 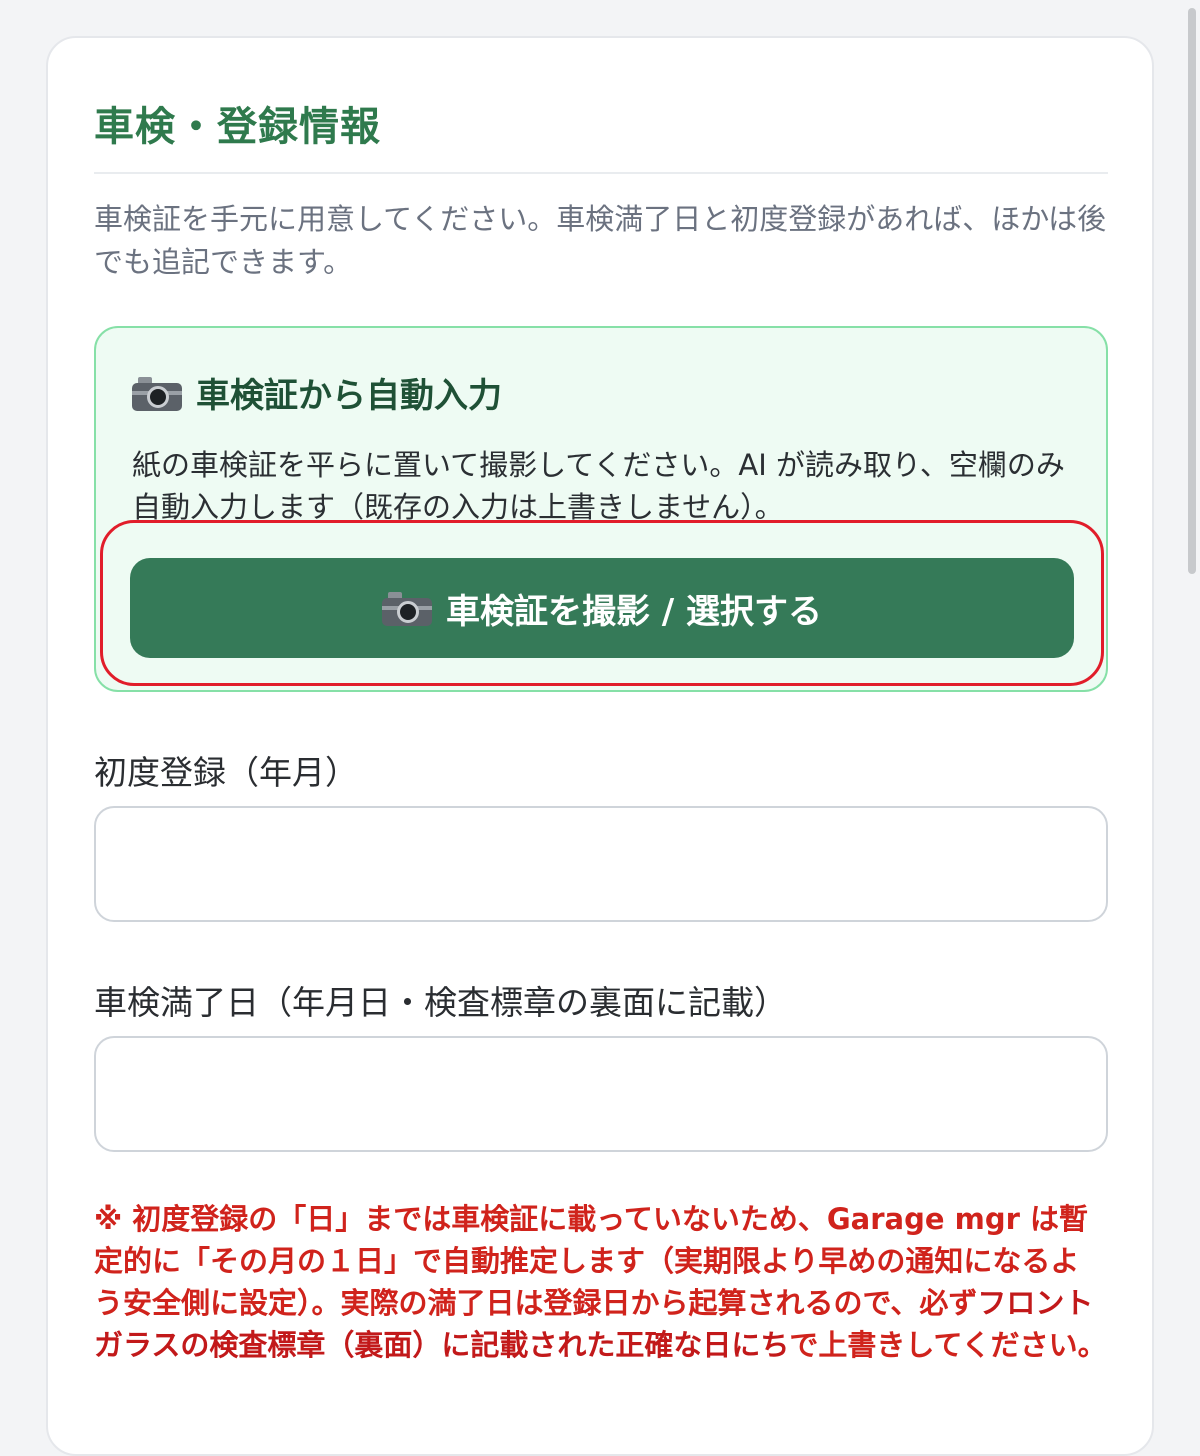 I want to click on capture-button-label: 車検証を撮影 / 選択する, so click(x=634, y=611).